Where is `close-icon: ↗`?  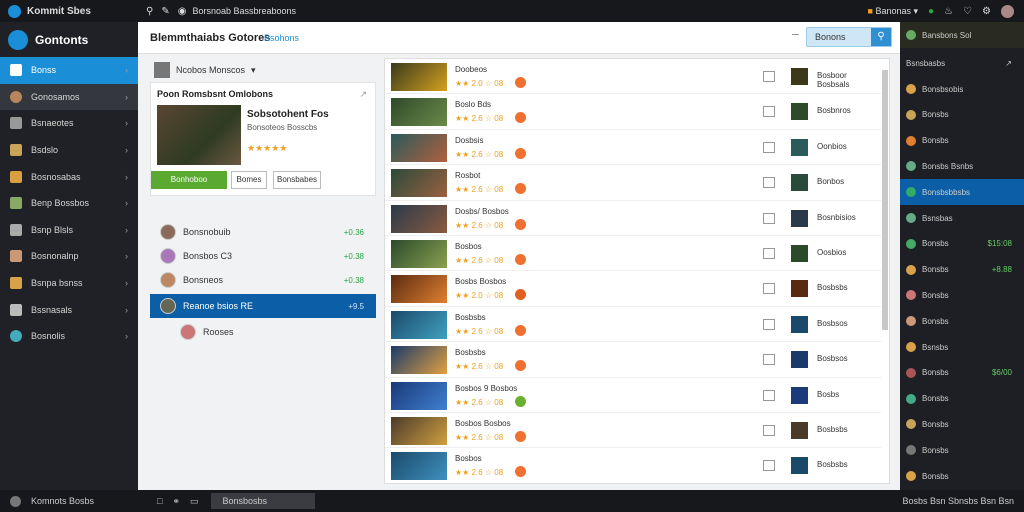 close-icon: ↗ is located at coordinates (363, 94).